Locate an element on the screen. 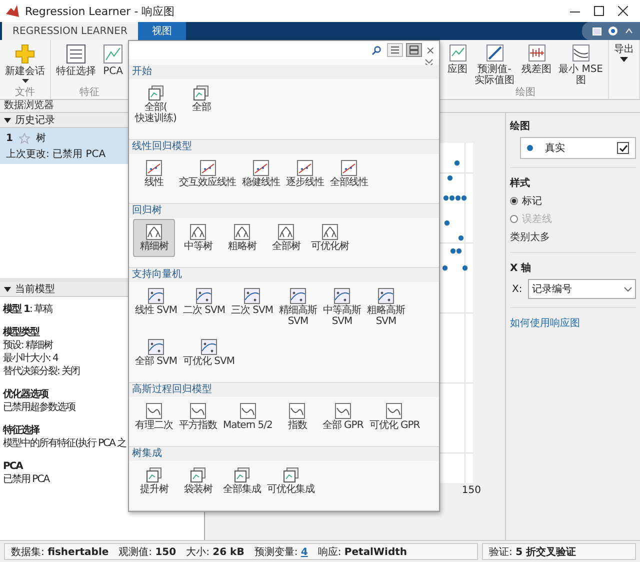 The height and width of the screenshot is (562, 640). toolstrip-button: PCA is located at coordinates (113, 63).